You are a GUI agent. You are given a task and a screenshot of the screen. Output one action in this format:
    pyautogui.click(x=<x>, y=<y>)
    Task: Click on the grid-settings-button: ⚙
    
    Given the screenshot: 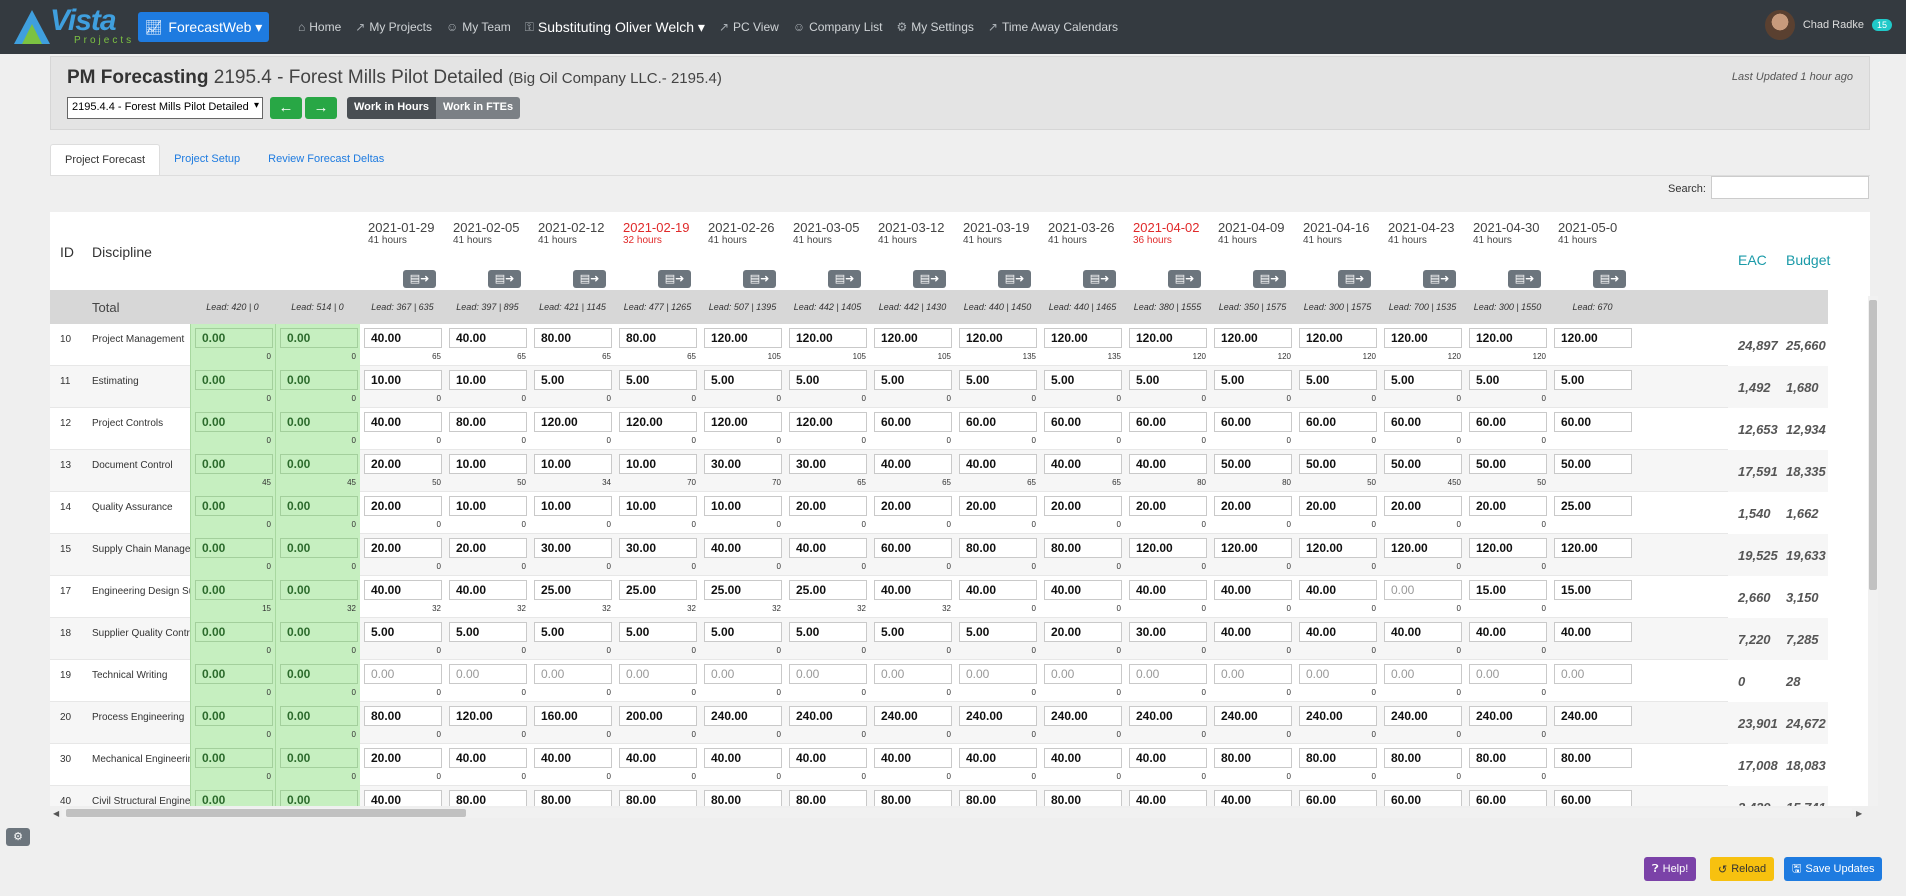 What is the action you would take?
    pyautogui.click(x=18, y=837)
    